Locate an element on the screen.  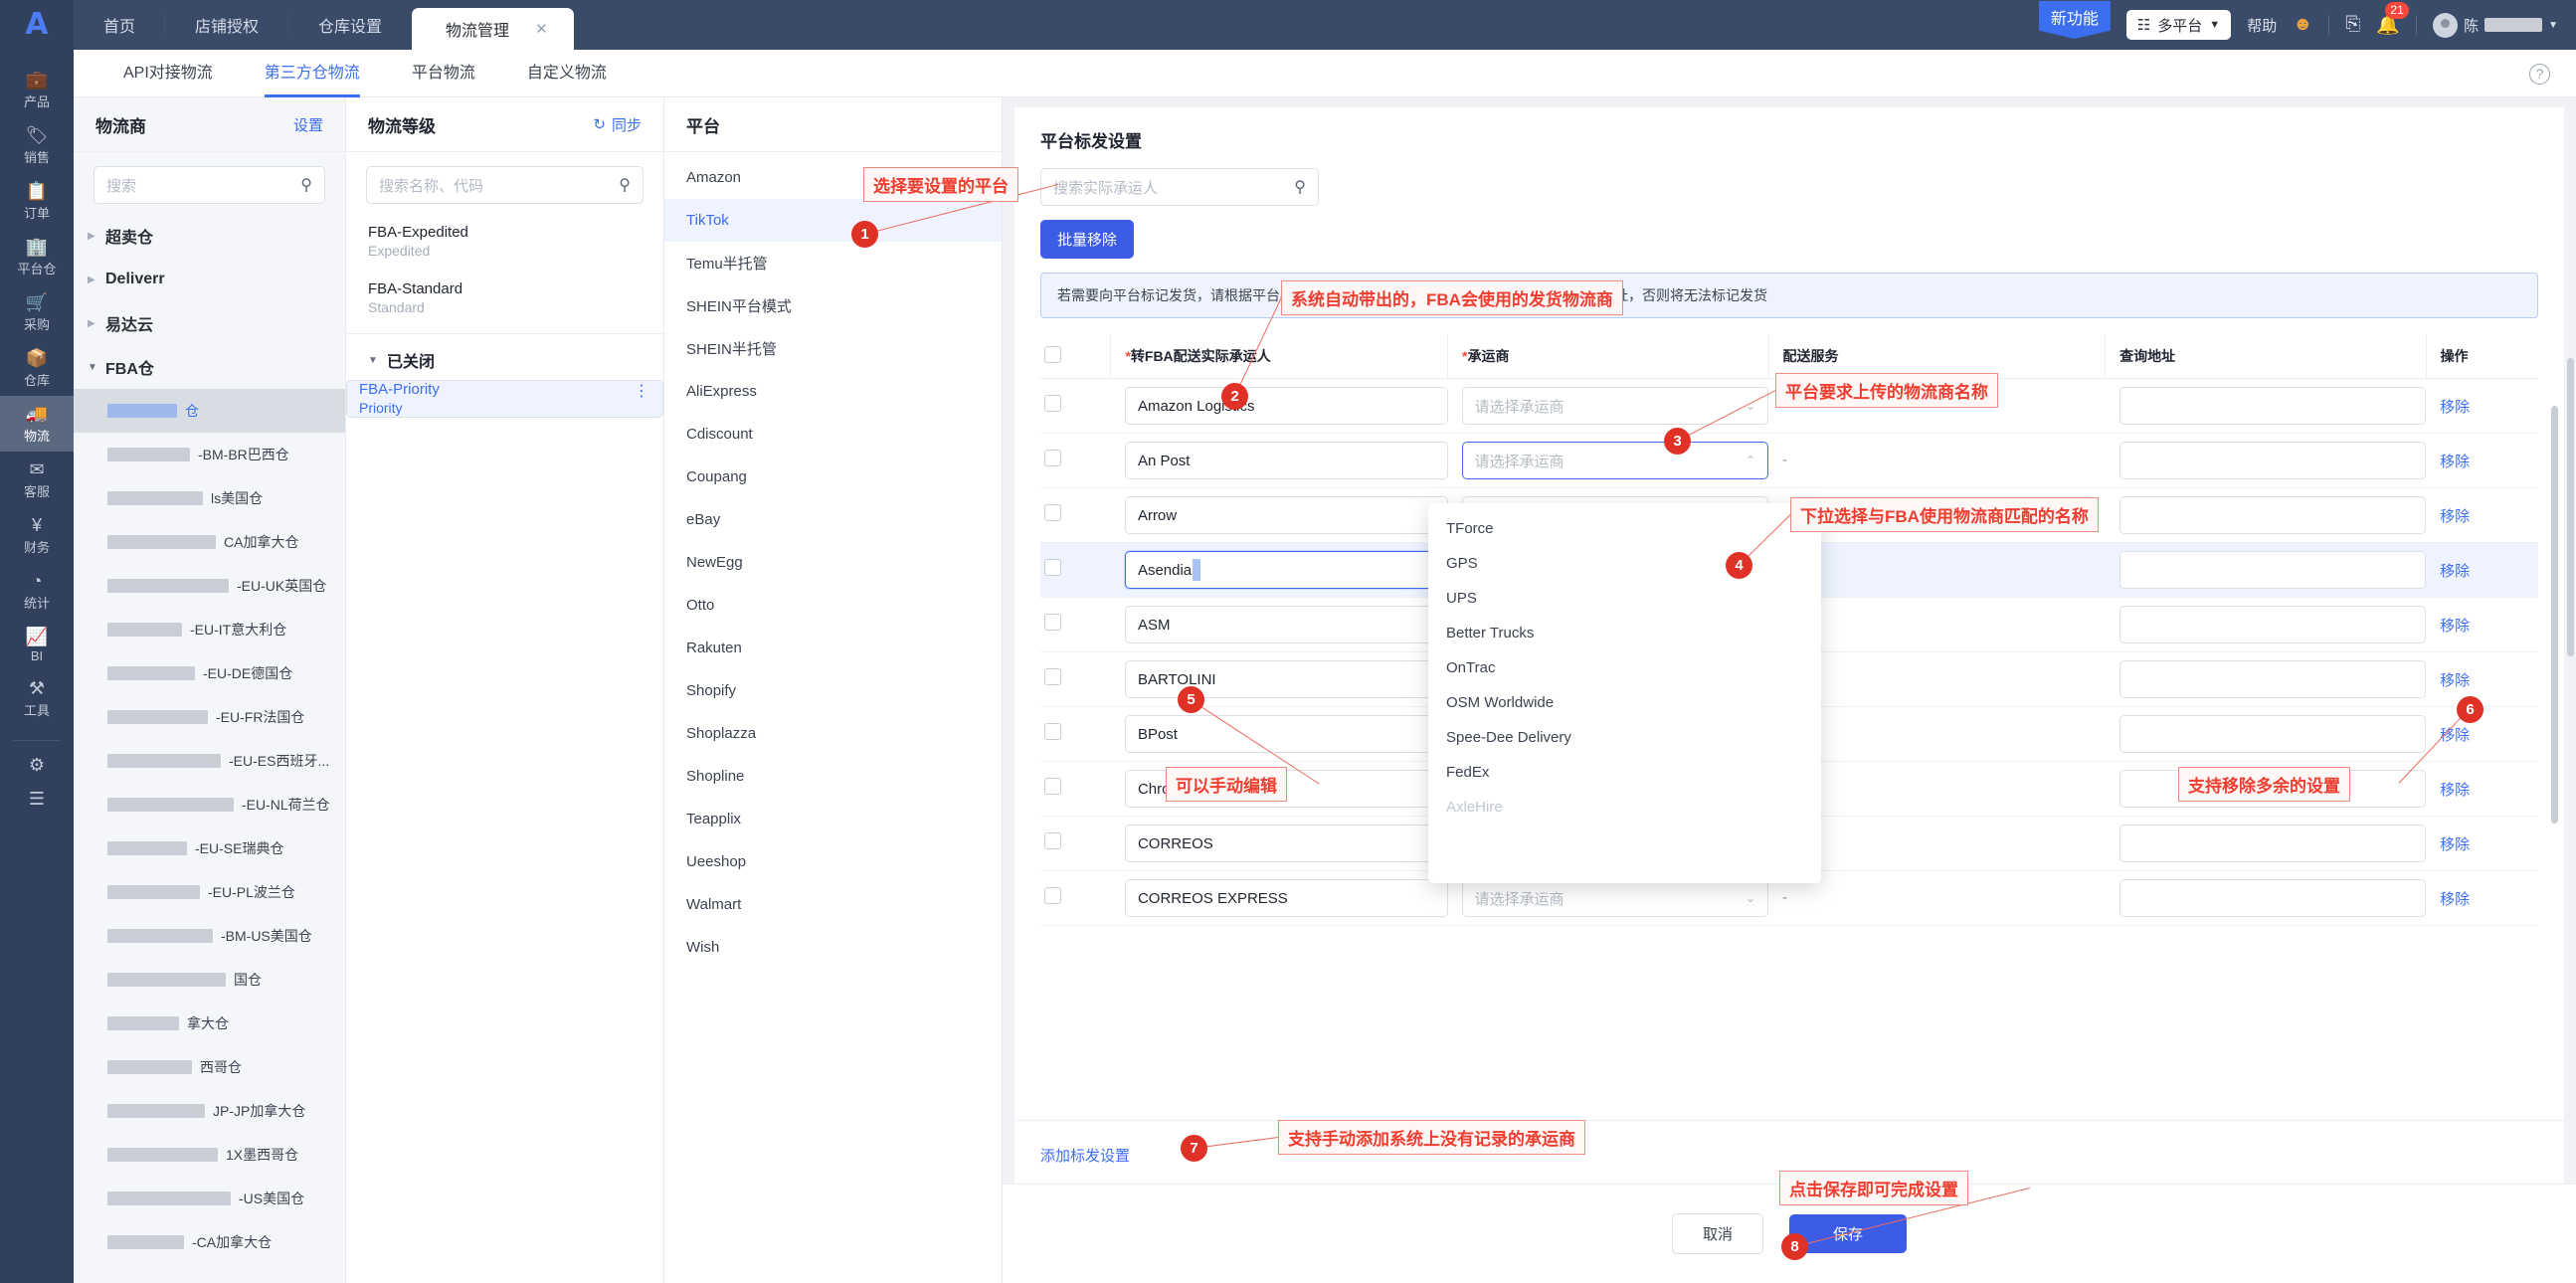
level-item-selected: FBA-Priority Priority ⋮ is located at coordinates (504, 399).